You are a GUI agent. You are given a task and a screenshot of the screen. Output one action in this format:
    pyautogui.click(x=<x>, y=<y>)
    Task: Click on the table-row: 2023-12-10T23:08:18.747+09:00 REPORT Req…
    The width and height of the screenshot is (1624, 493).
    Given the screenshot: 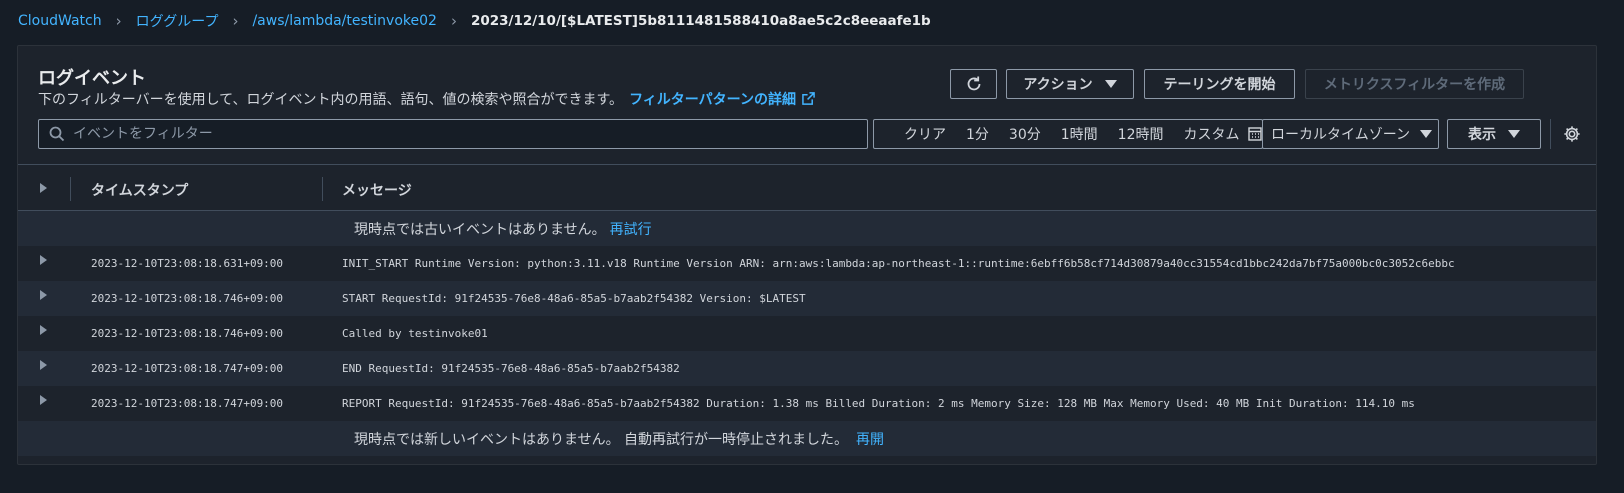 What is the action you would take?
    pyautogui.click(x=807, y=403)
    